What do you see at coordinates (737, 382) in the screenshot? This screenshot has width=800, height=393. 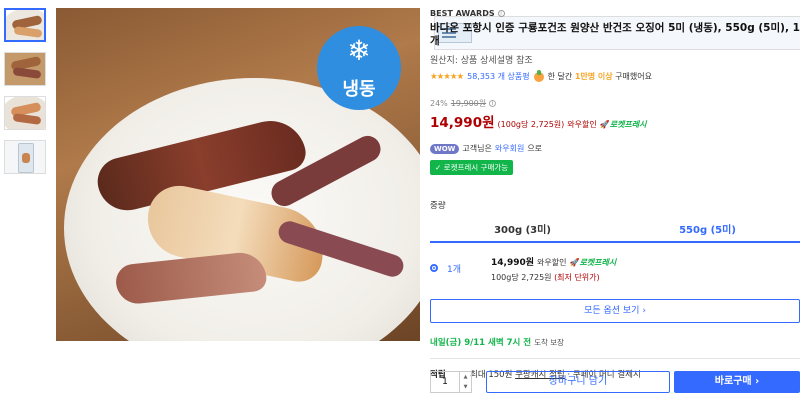 I see `buy-now-button: 바로구매 ›` at bounding box center [737, 382].